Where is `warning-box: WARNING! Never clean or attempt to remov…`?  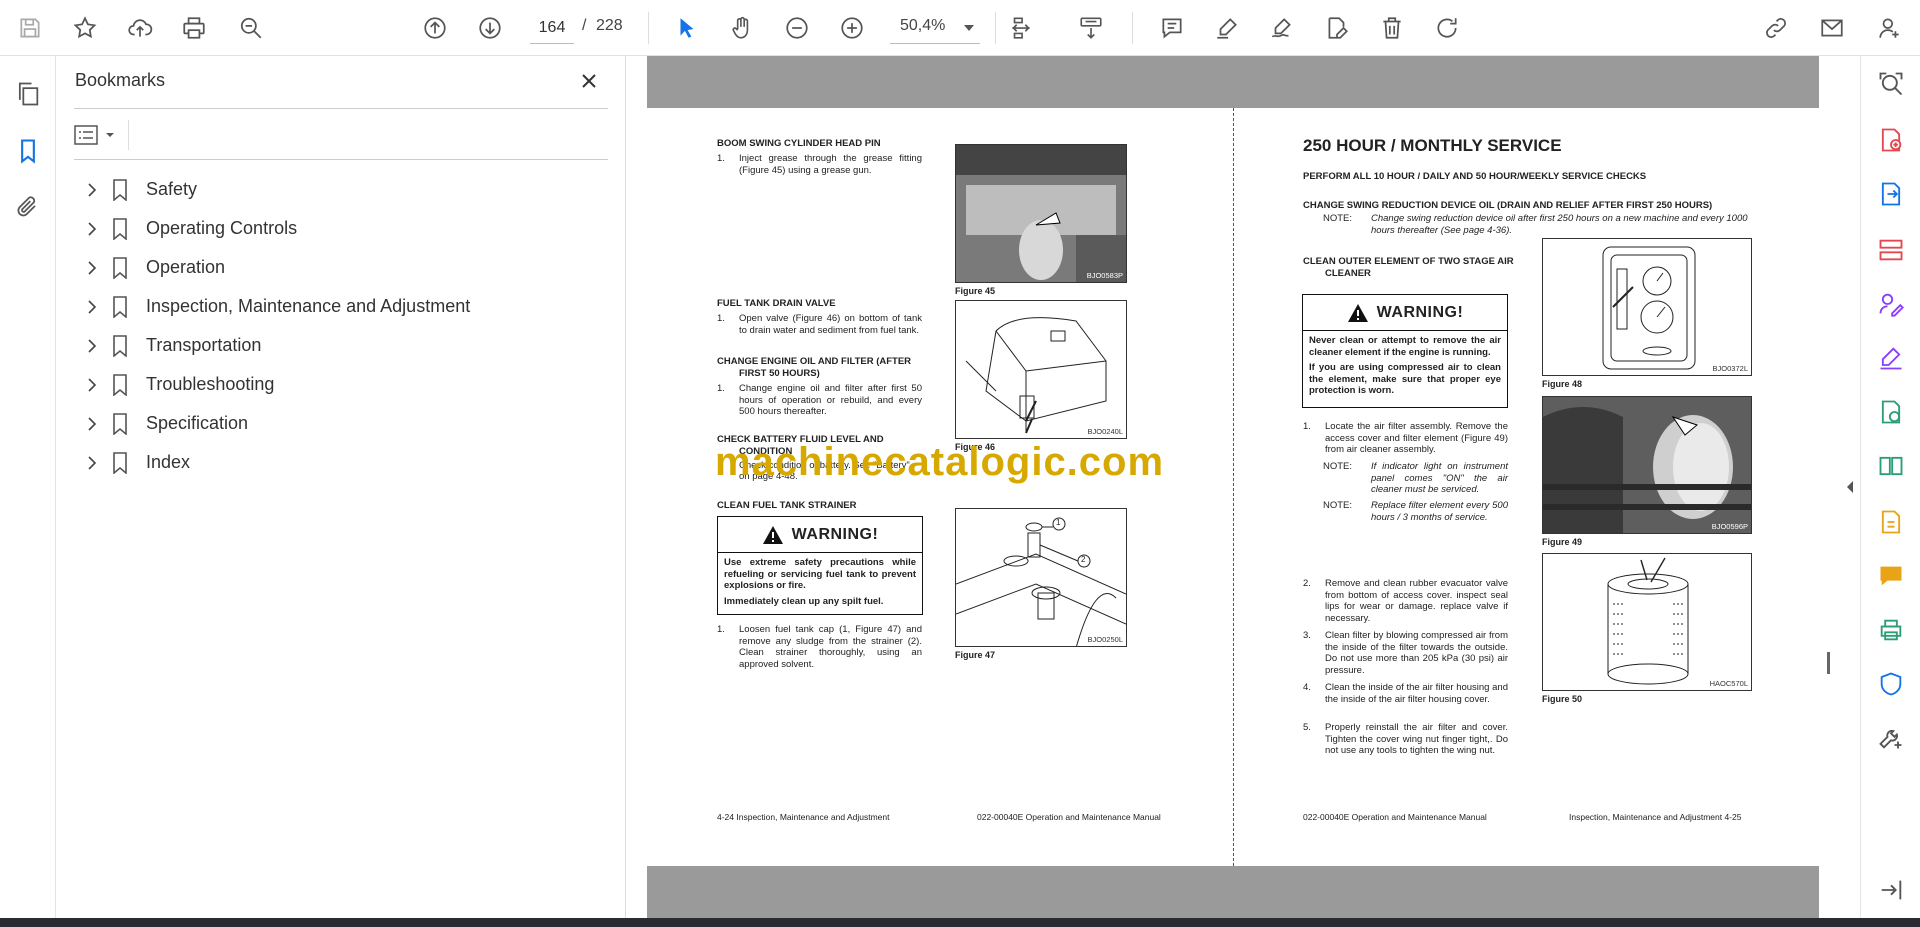
warning-box: WARNING! Never clean or attempt to remov… is located at coordinates (1405, 351).